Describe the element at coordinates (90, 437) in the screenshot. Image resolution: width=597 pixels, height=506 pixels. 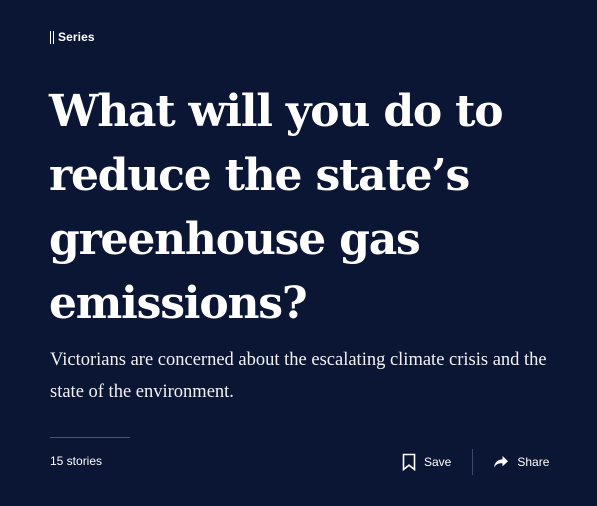
I see `divider` at that location.